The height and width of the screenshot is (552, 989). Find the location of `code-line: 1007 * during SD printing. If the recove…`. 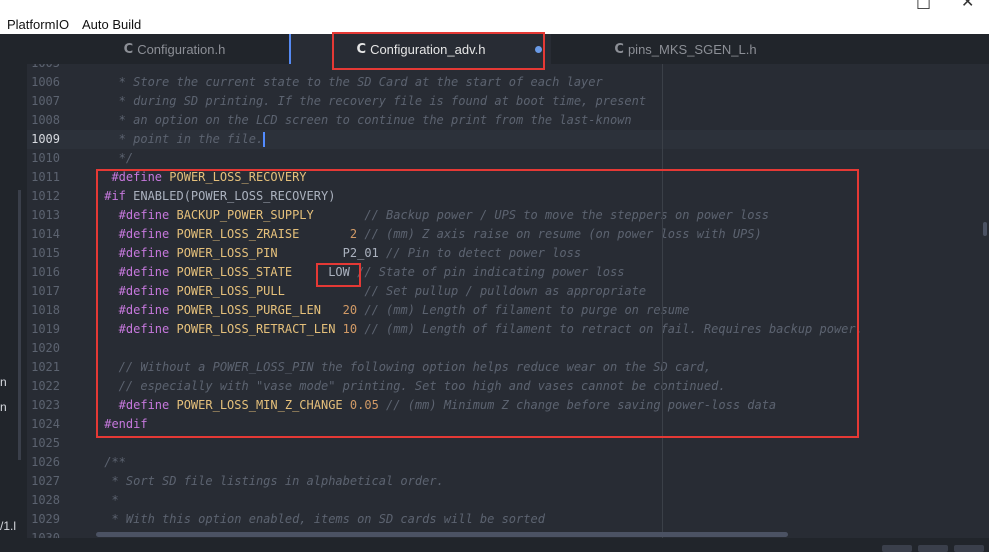

code-line: 1007 * during SD printing. If the recove… is located at coordinates (508, 101).